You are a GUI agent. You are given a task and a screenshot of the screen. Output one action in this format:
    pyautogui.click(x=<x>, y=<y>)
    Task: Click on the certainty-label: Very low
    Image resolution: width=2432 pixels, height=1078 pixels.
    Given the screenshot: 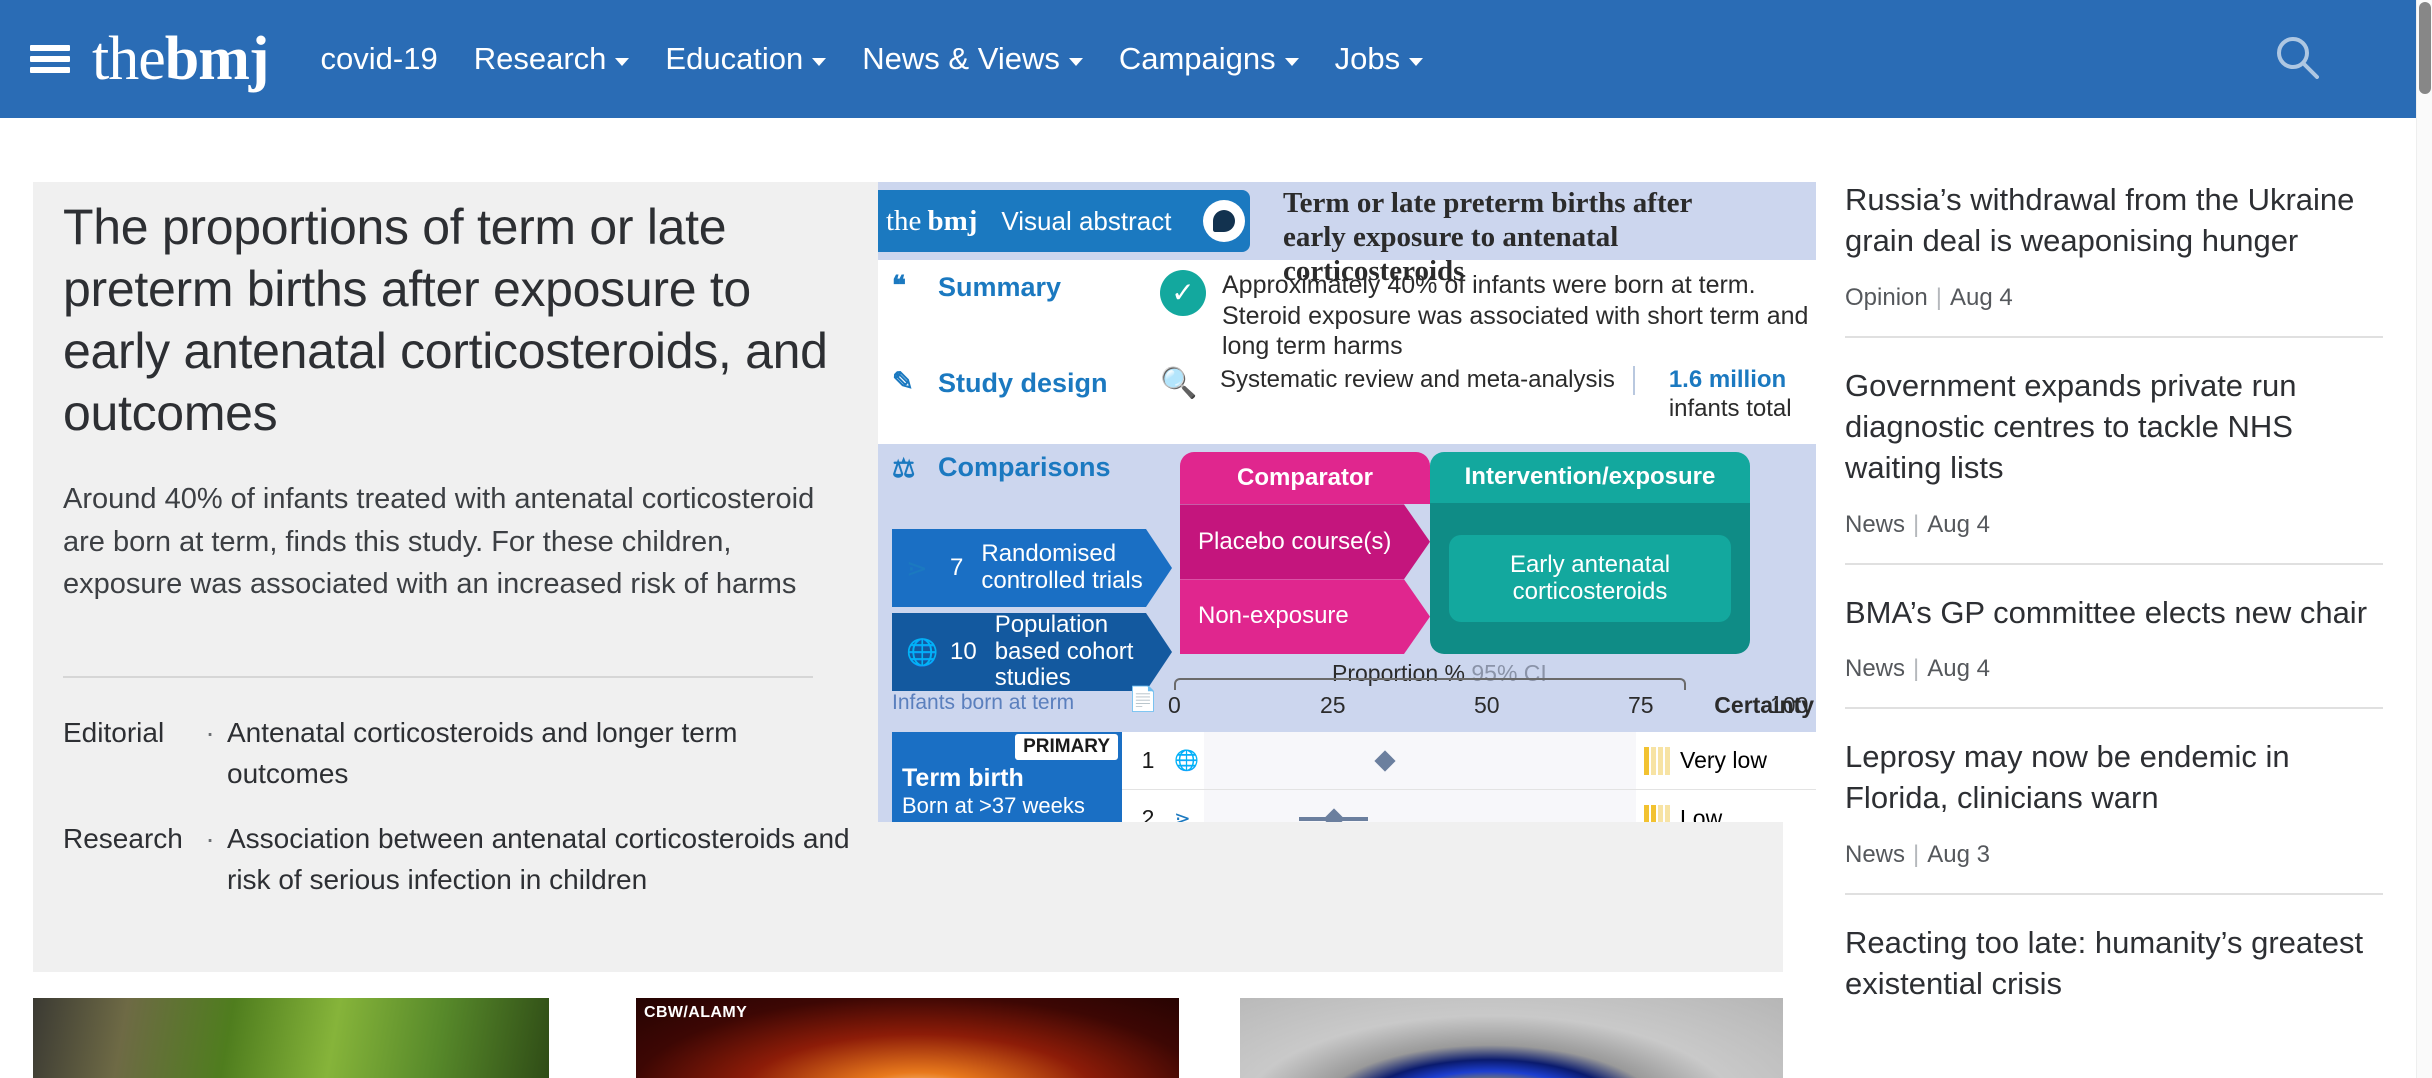 What is the action you would take?
    pyautogui.click(x=1723, y=760)
    